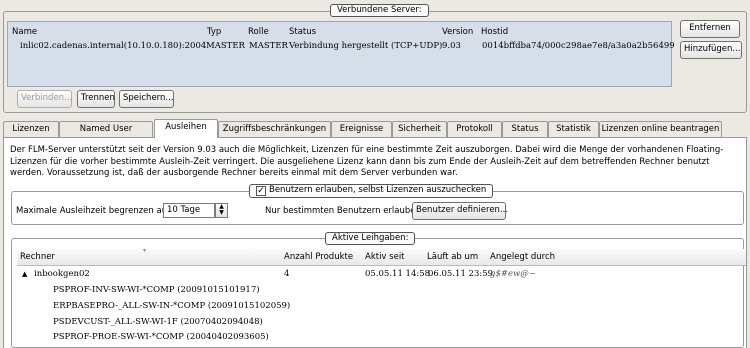  Describe the element at coordinates (451, 46) in the screenshot. I see `server-version: 9.03` at that location.